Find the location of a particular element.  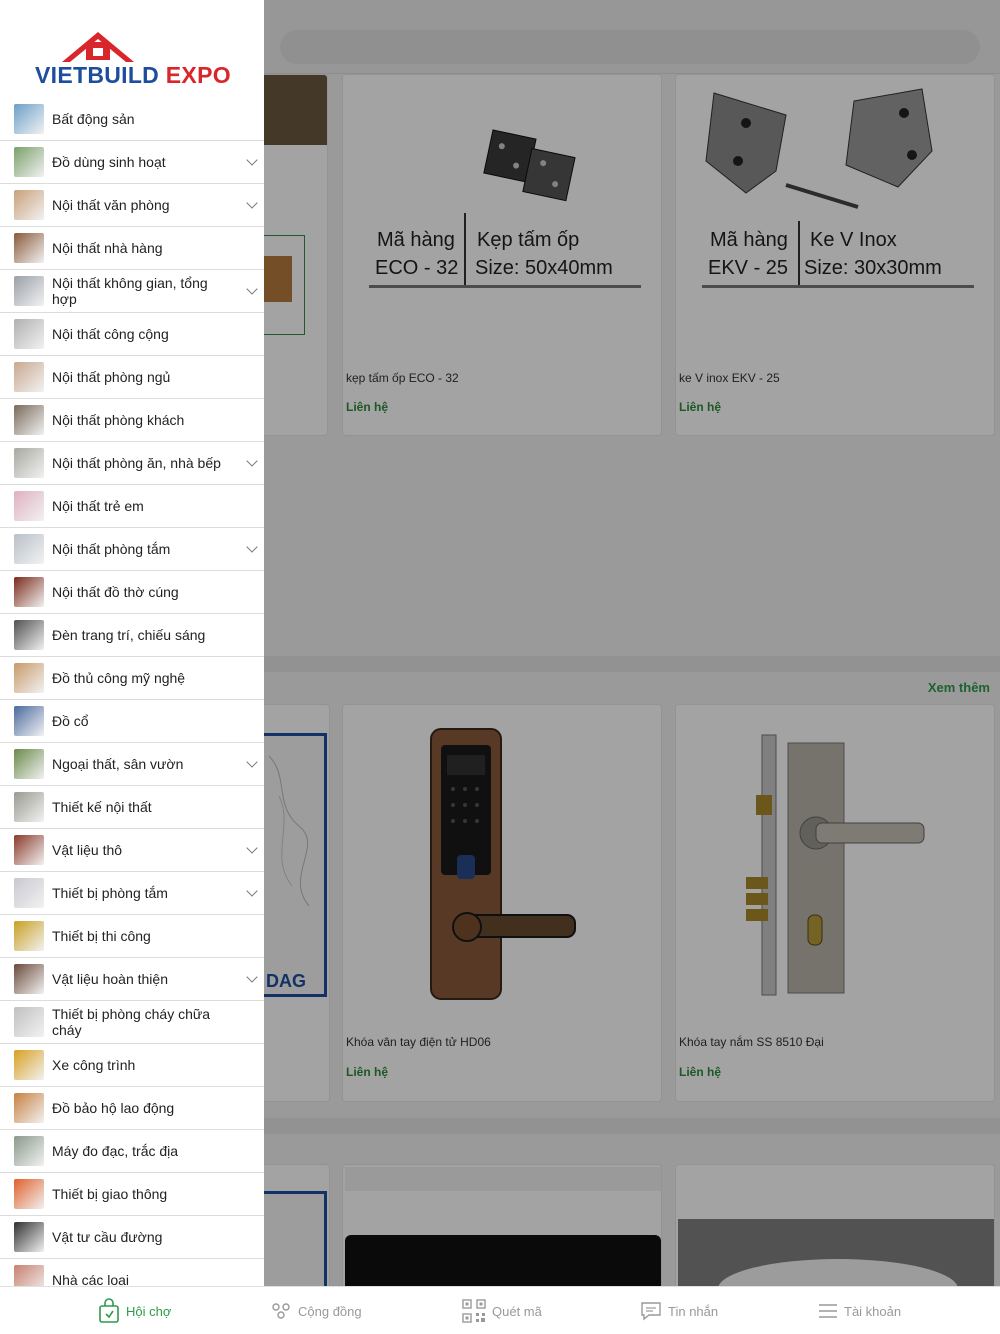

community-icon is located at coordinates (281, 1311).